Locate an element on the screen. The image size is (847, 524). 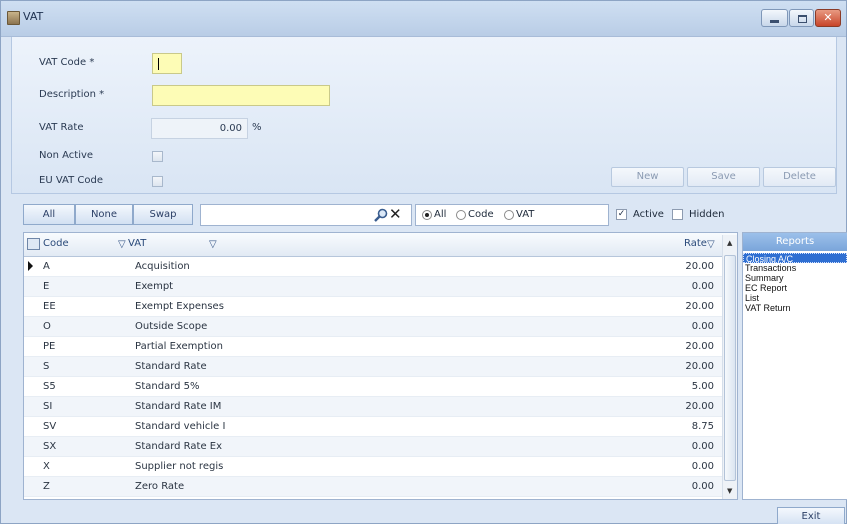
table-row: S Standard Rate 20.00 is located at coordinates (373, 367).